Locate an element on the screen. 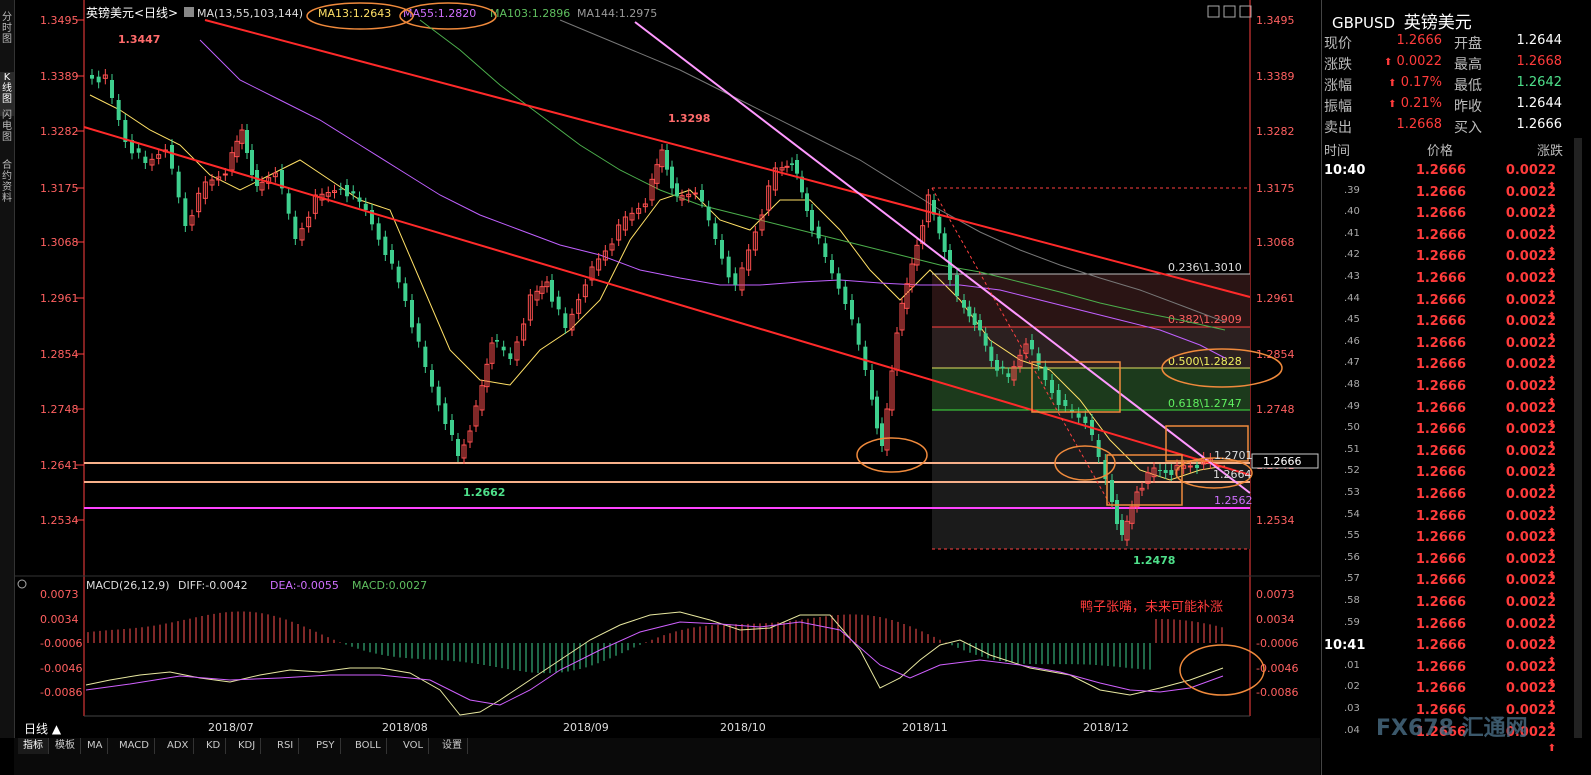 Image resolution: width=1591 pixels, height=775 pixels. date-label: 2018/11 is located at coordinates (925, 727).